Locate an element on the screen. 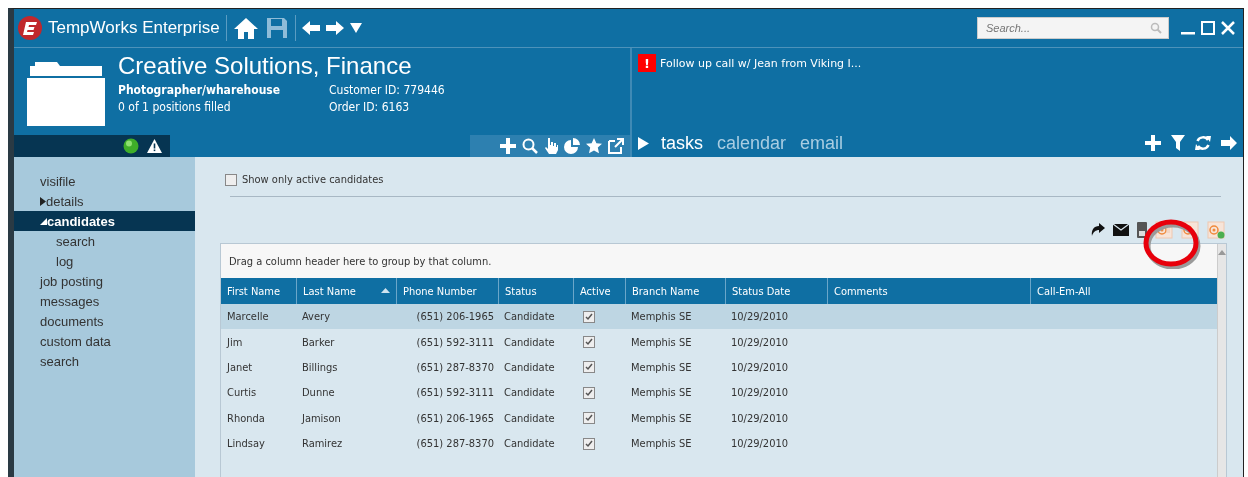 Image resolution: width=1248 pixels, height=477 pixels. pie-chart-icon is located at coordinates (572, 146).